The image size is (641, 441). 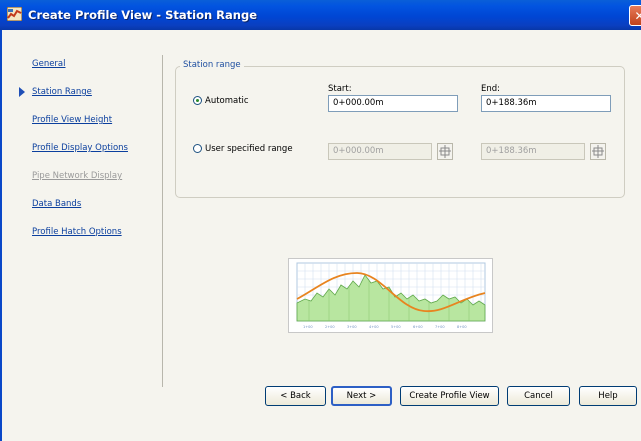 What do you see at coordinates (449, 396) in the screenshot?
I see `create-profile-view-button: Create Profile View` at bounding box center [449, 396].